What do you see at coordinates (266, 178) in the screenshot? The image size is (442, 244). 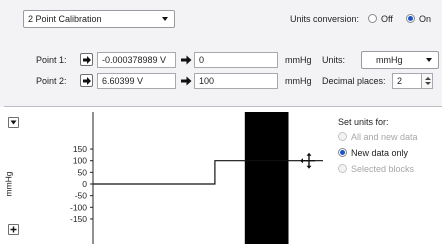 I see `selected-block` at bounding box center [266, 178].